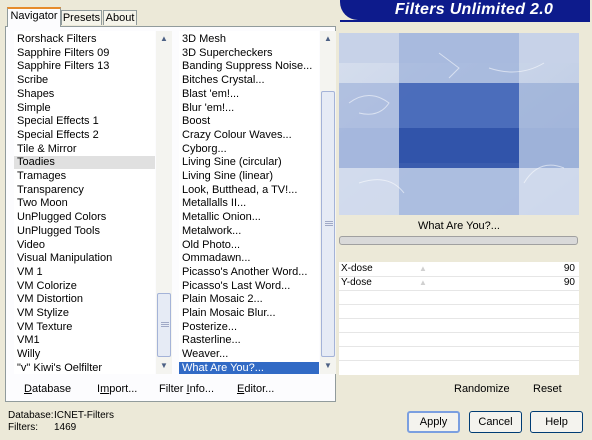 This screenshot has width=592, height=440. Describe the element at coordinates (465, 21) in the screenshot. I see `title-banner-underline` at that location.